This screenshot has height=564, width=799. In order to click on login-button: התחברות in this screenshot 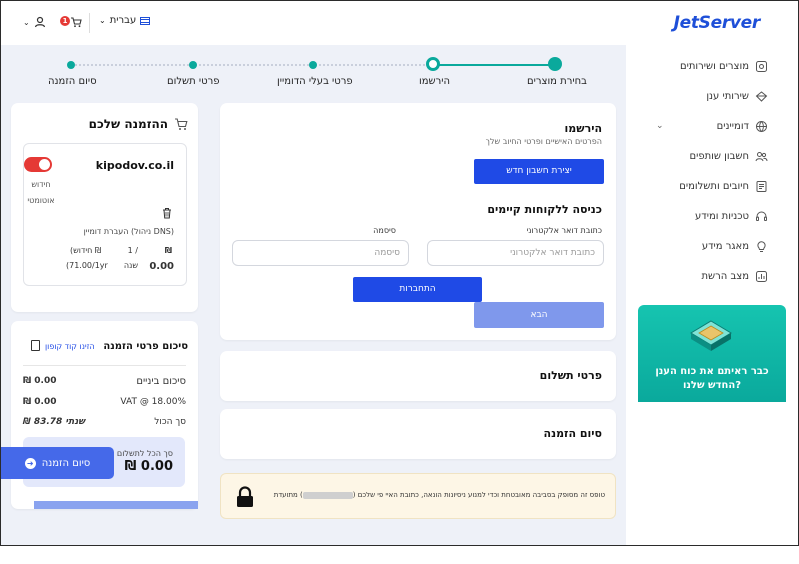, I will do `click(417, 289)`.